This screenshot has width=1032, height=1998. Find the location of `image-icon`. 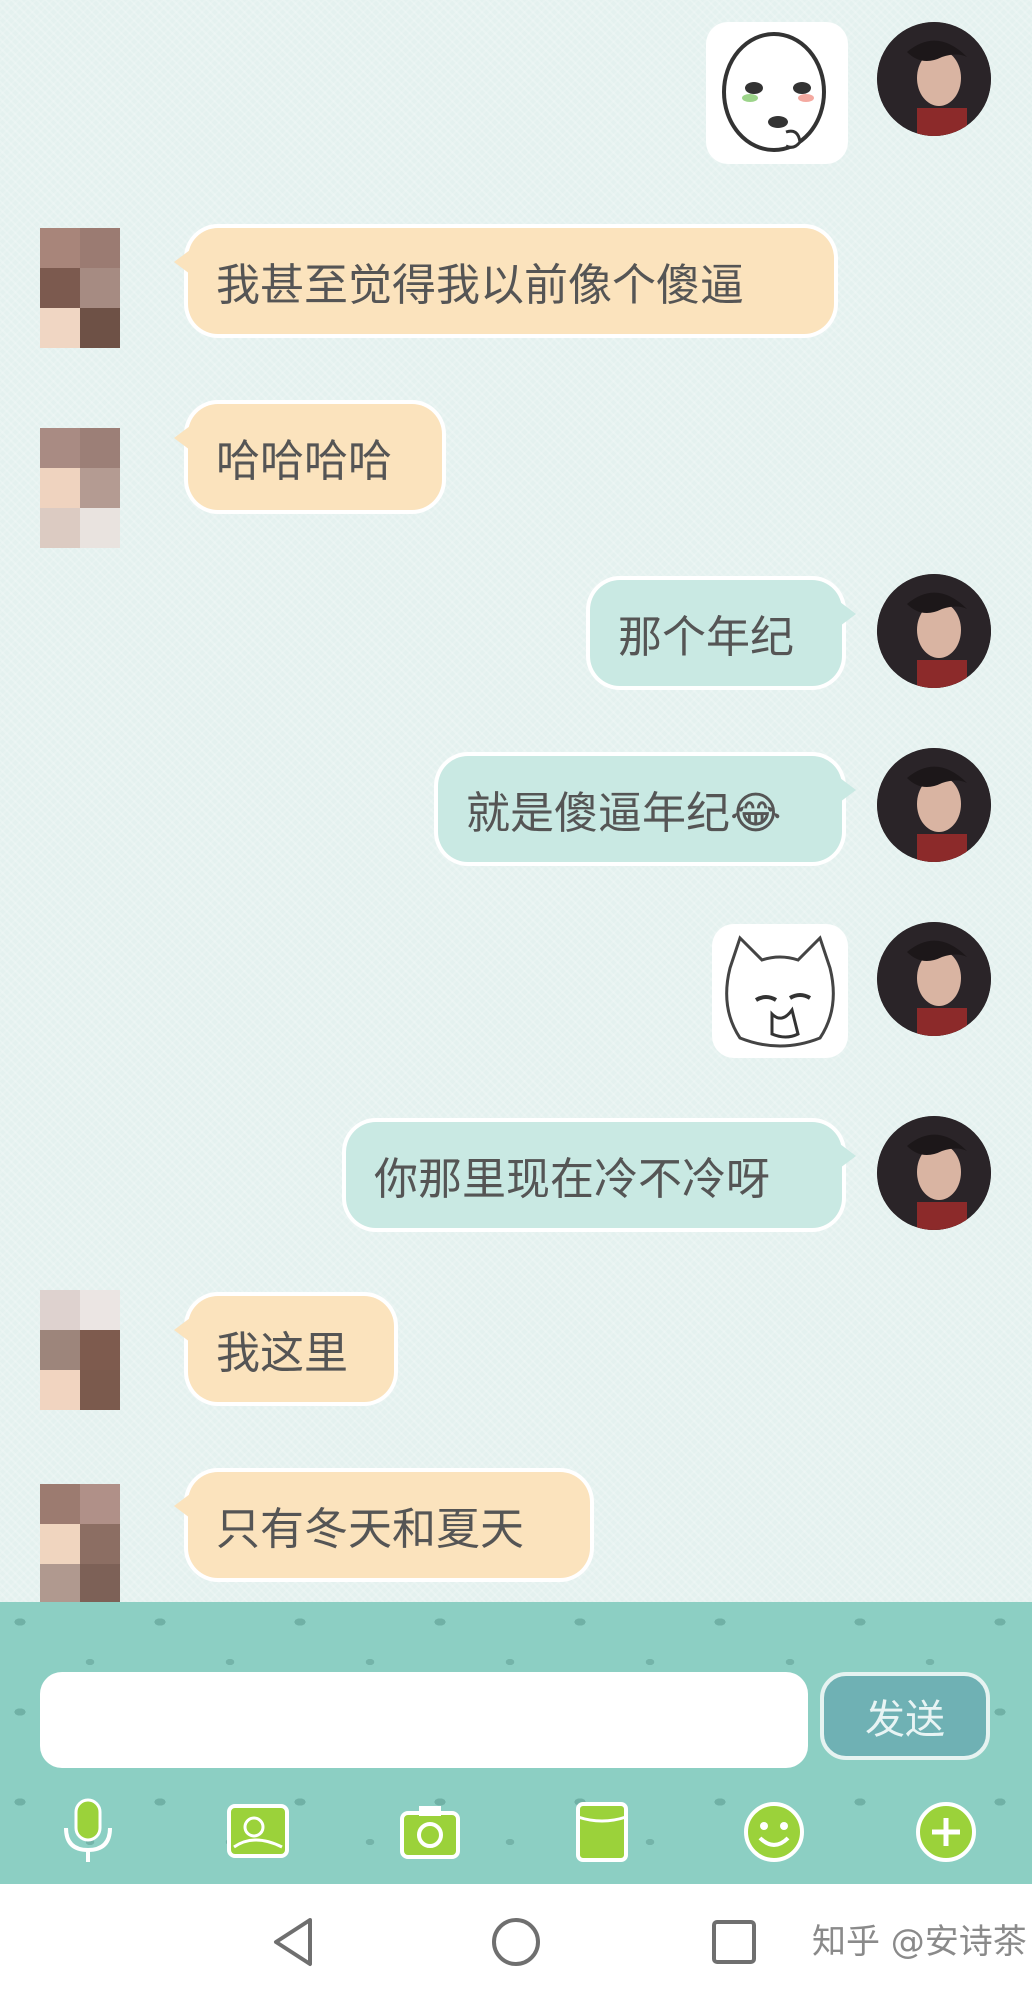

image-icon is located at coordinates (258, 1832).